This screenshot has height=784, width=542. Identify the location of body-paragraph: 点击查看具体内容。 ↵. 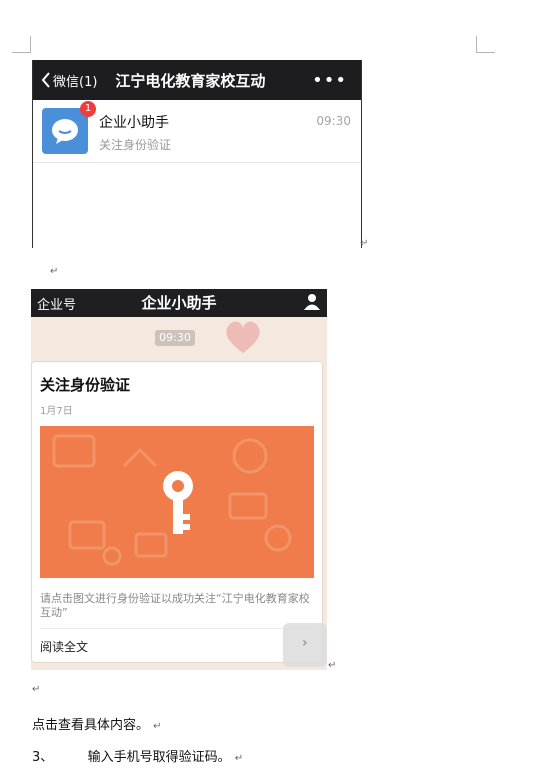
(97, 723).